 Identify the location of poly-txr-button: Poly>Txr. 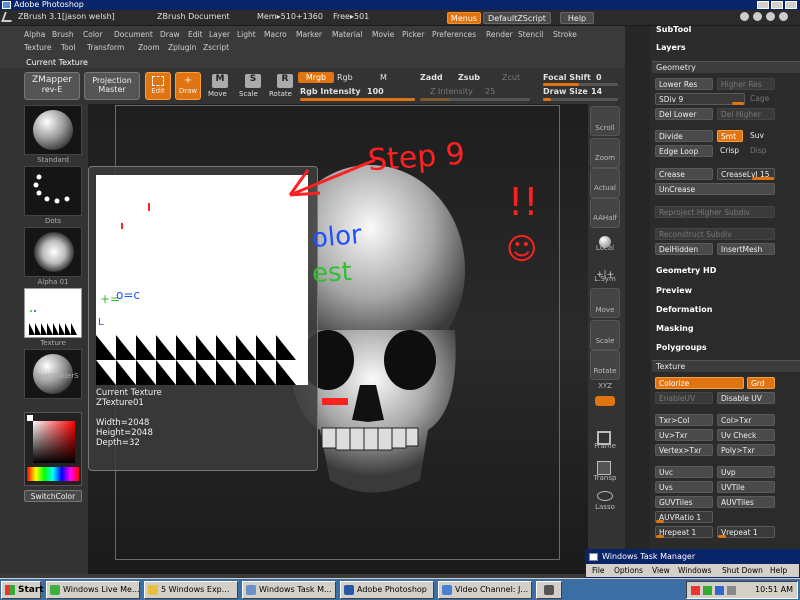
(746, 450).